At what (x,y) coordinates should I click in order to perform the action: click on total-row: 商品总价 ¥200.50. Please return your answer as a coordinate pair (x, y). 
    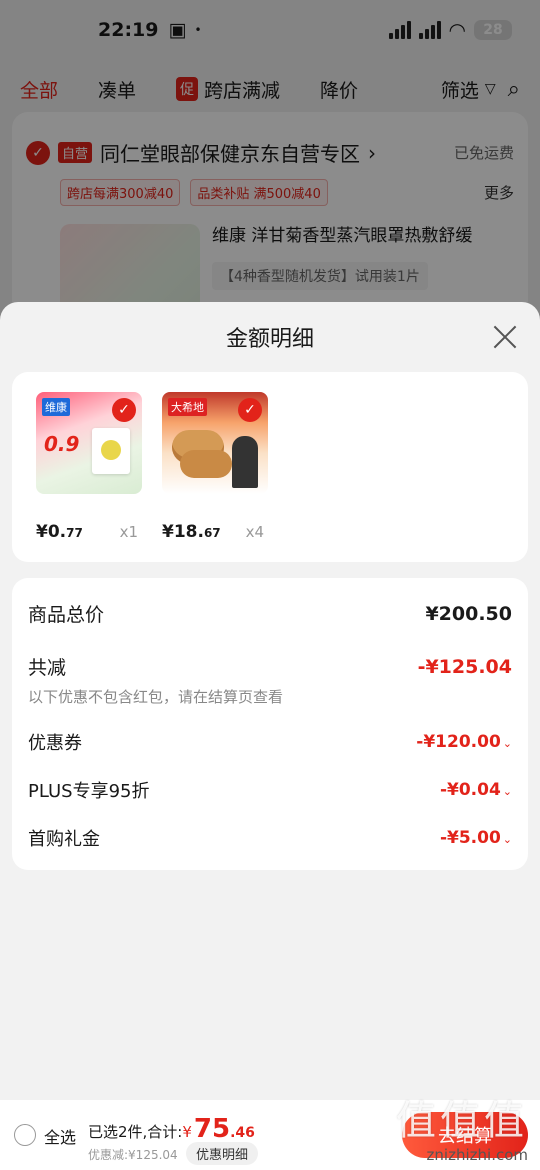
    Looking at the image, I should click on (270, 613).